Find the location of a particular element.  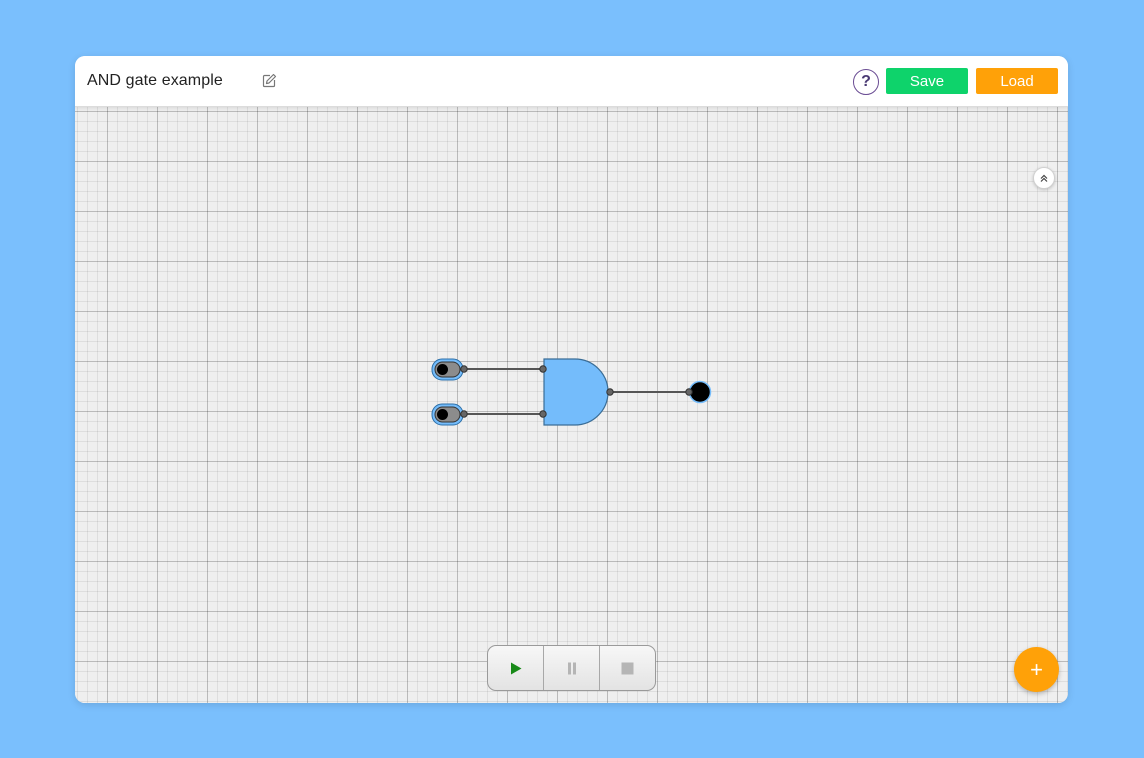

simulation-controls is located at coordinates (571, 668).